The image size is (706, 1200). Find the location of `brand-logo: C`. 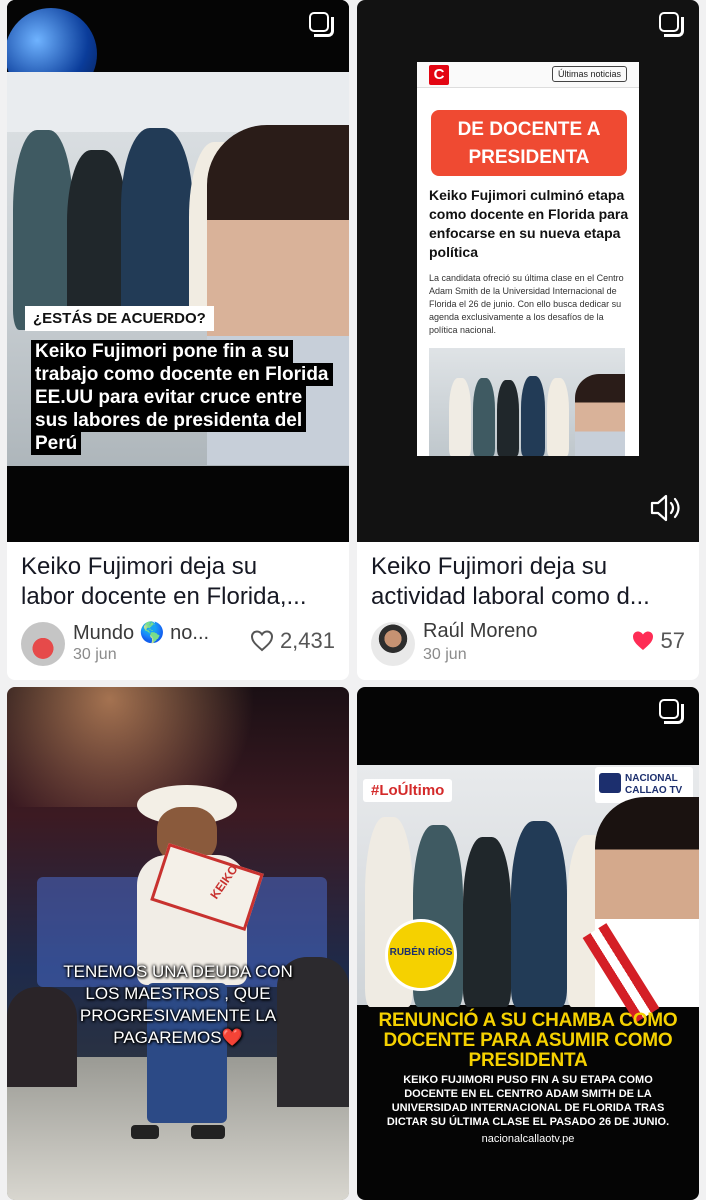

brand-logo: C is located at coordinates (439, 75).